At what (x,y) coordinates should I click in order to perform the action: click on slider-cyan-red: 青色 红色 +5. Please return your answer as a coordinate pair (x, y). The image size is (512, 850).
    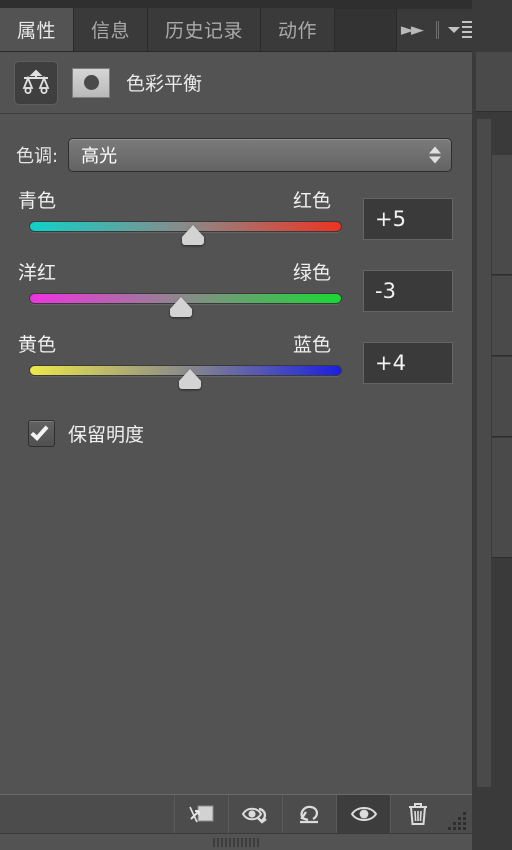
    Looking at the image, I should click on (236, 222).